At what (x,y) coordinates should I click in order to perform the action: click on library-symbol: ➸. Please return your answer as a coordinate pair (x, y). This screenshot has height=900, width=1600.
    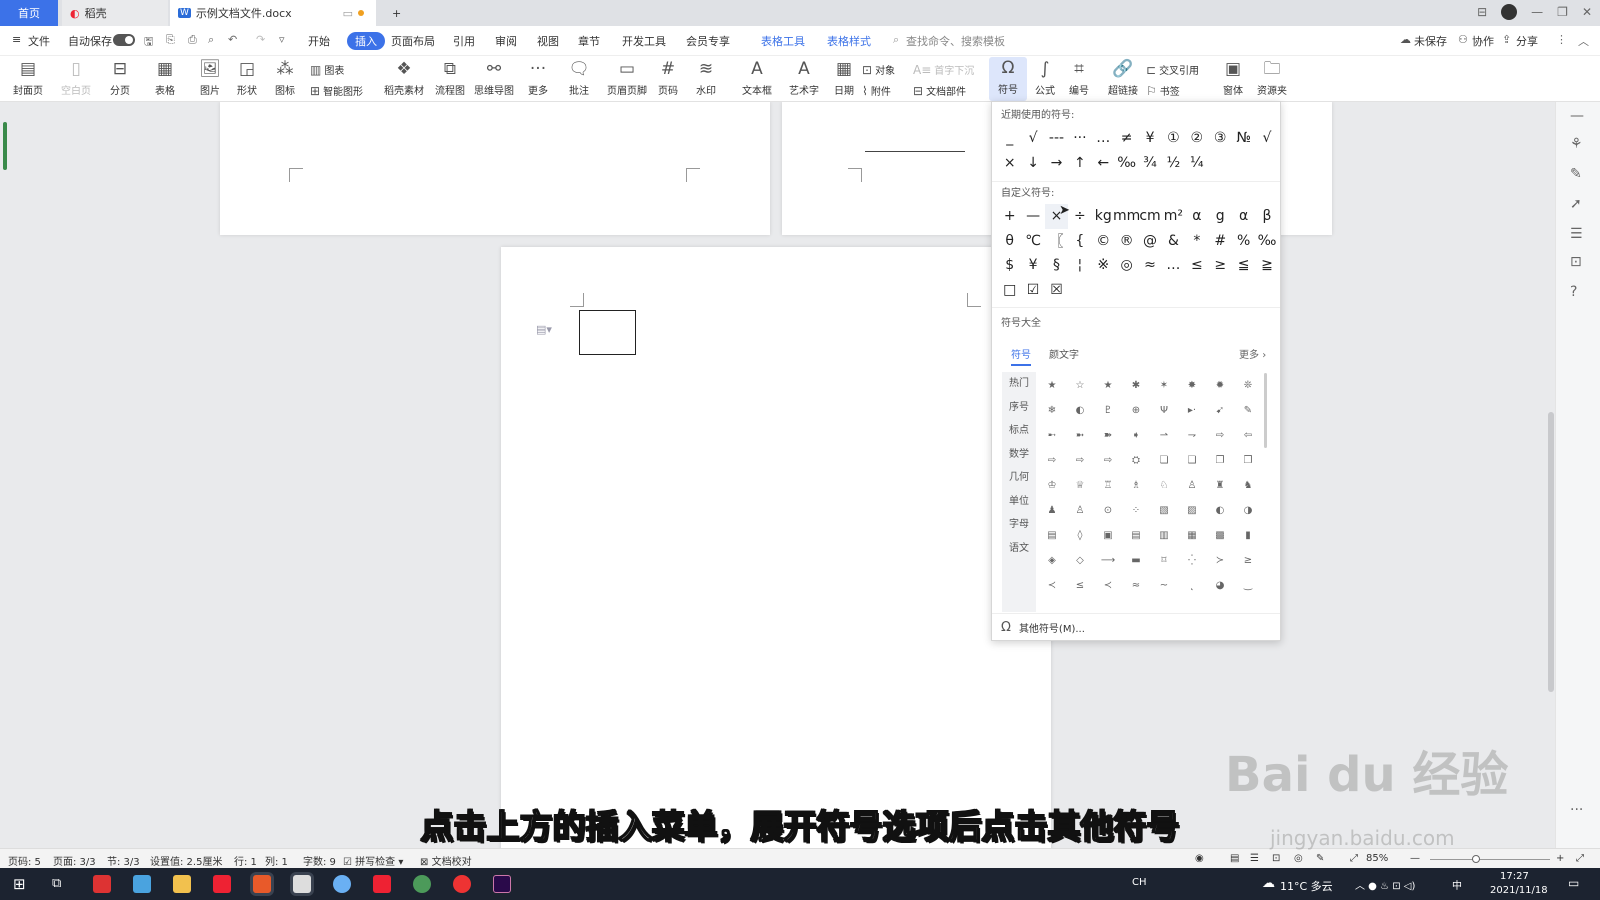
    Looking at the image, I should click on (1052, 435).